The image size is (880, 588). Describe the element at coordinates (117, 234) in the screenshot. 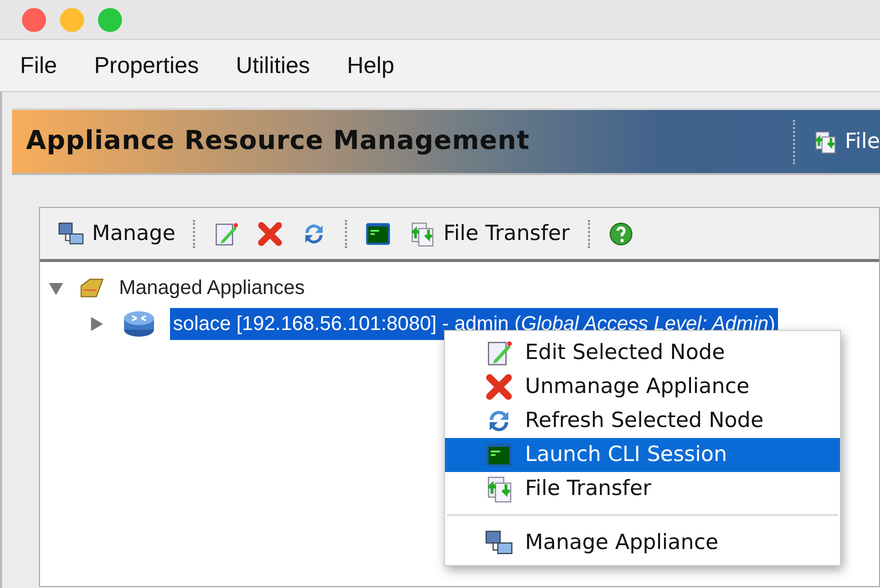

I see `toolbar-button: Manage` at that location.